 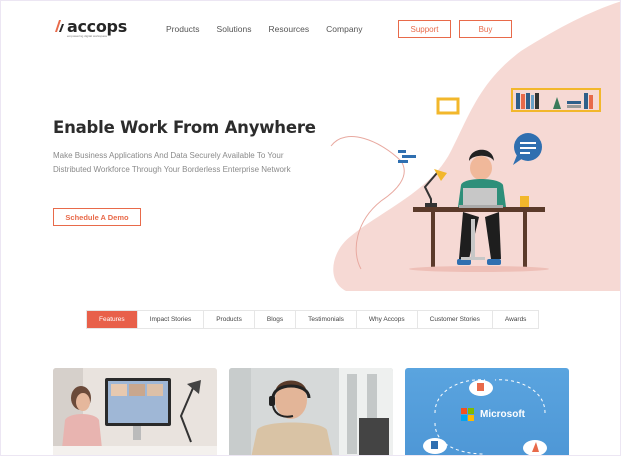 I want to click on shelf, so click(x=556, y=100).